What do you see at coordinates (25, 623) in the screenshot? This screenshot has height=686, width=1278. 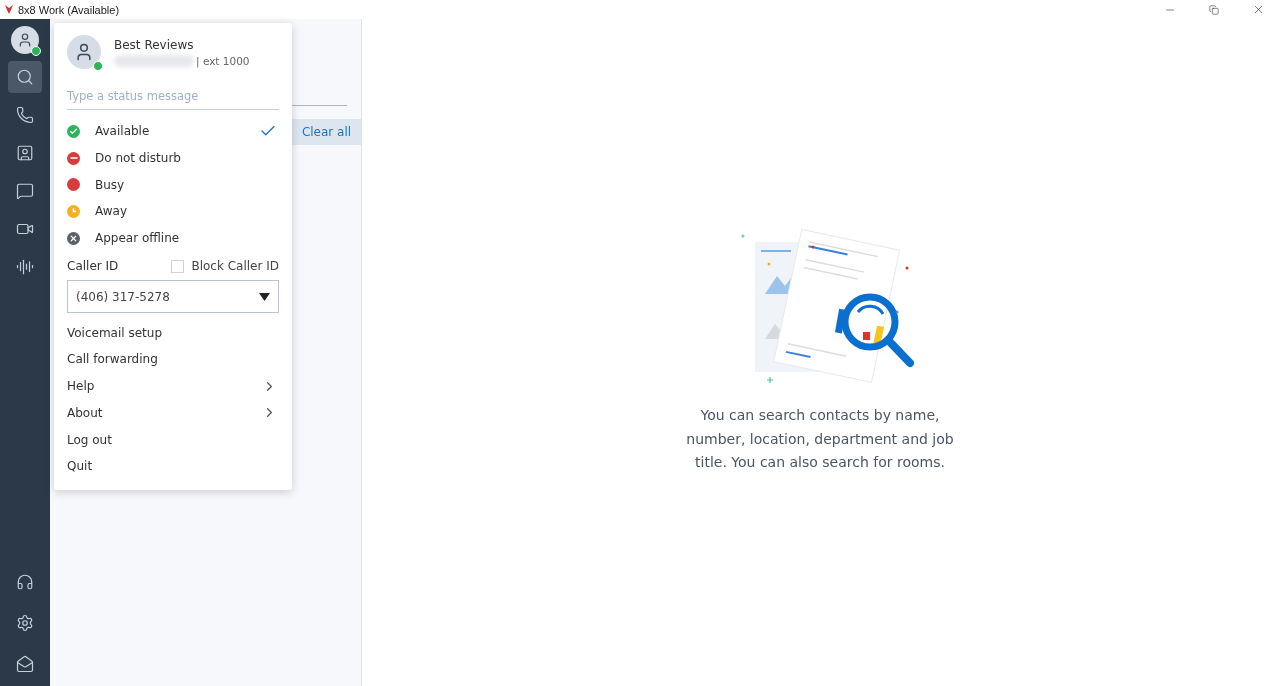 I see `settings-icon` at bounding box center [25, 623].